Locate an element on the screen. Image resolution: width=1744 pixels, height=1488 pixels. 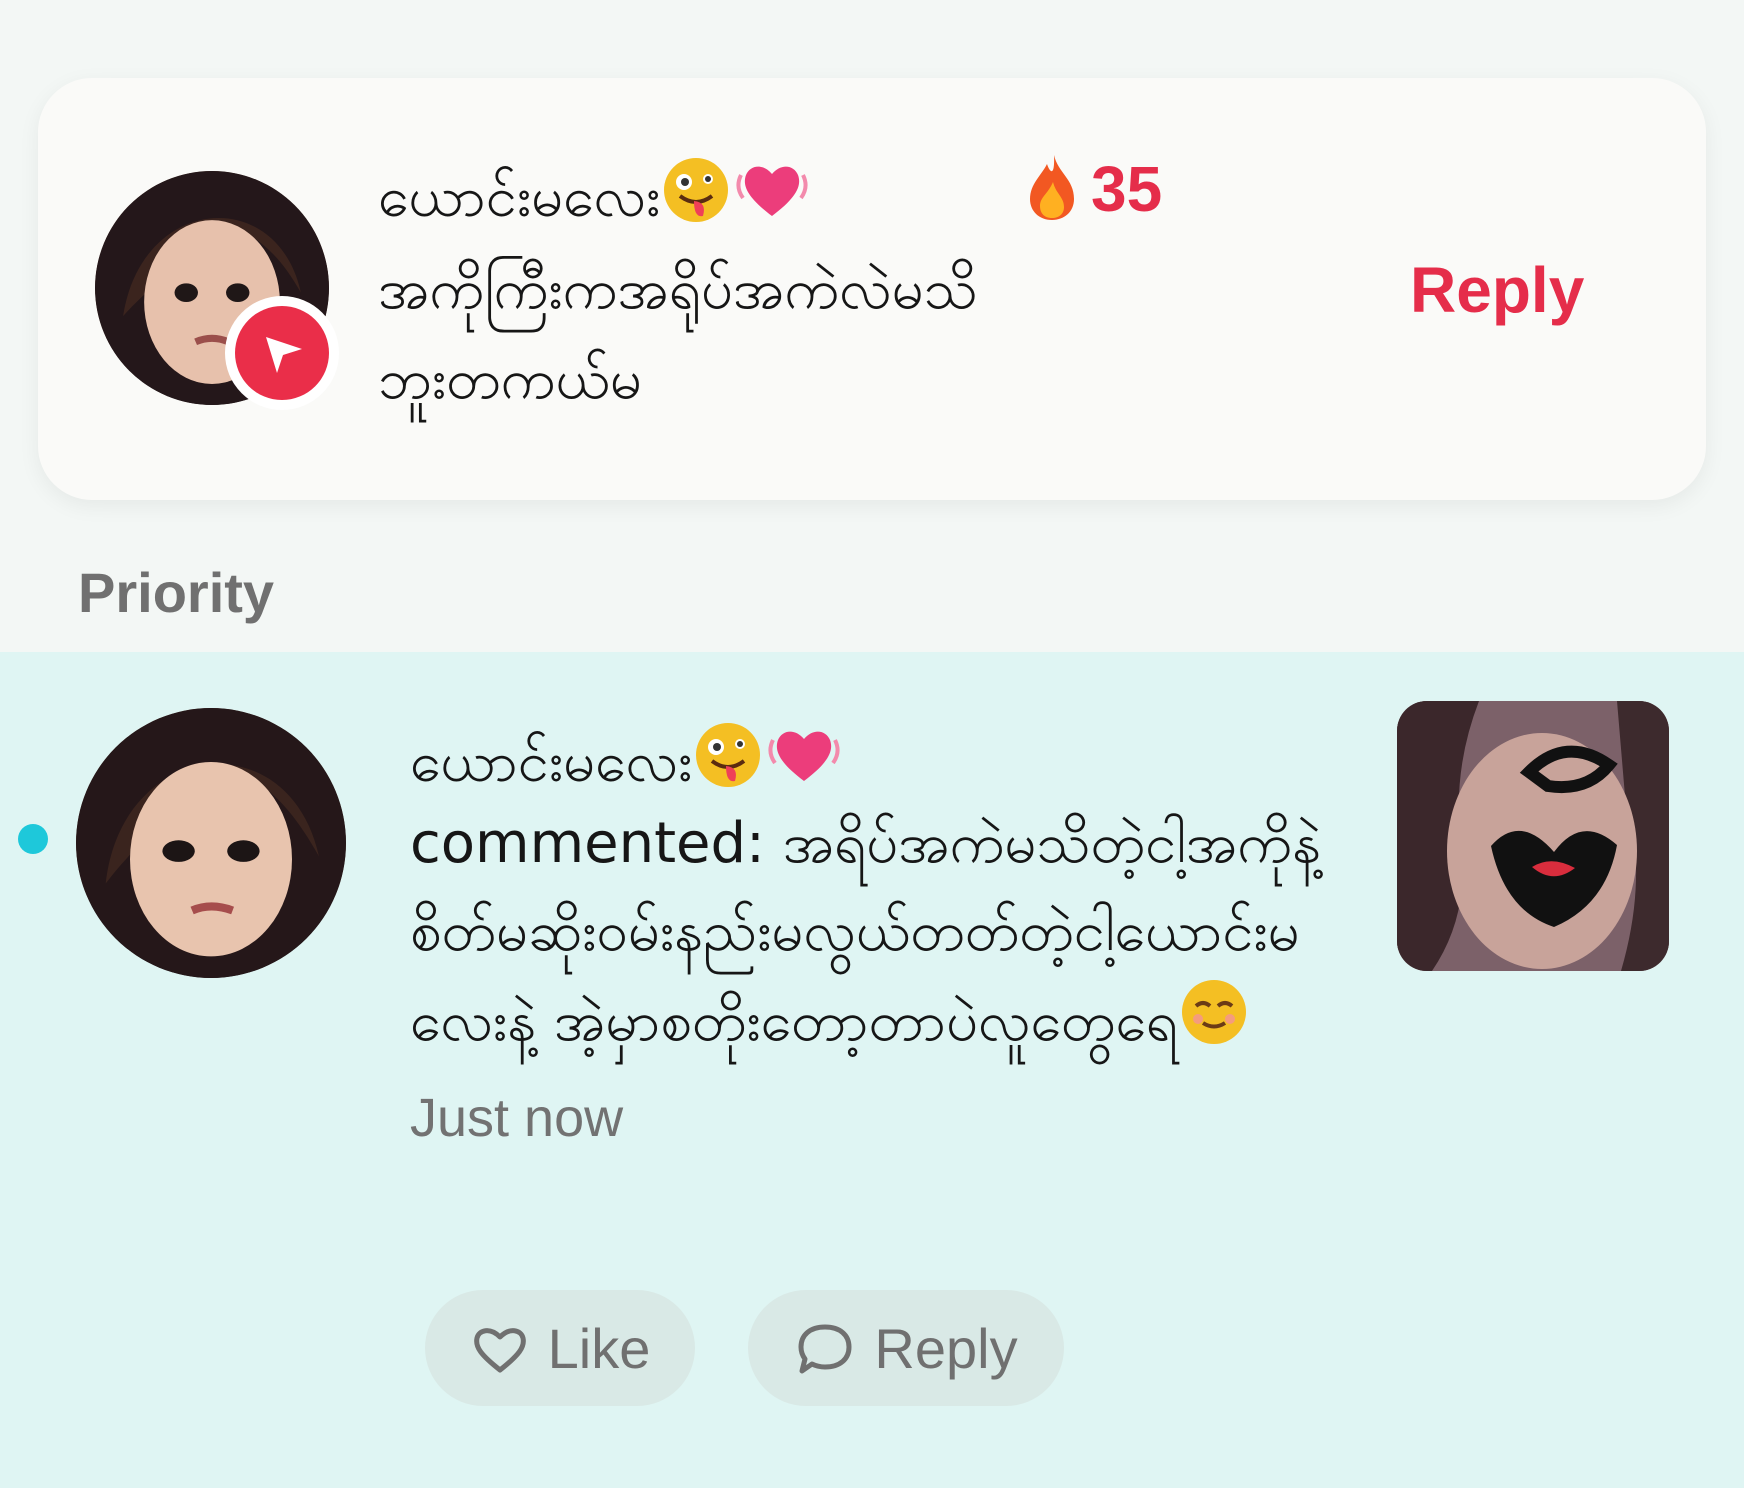
top-reply-button: Reply is located at coordinates (1497, 290).